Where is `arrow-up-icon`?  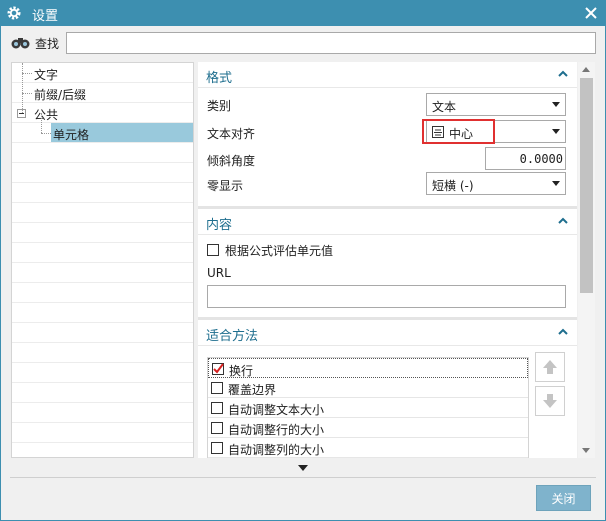 arrow-up-icon is located at coordinates (550, 367).